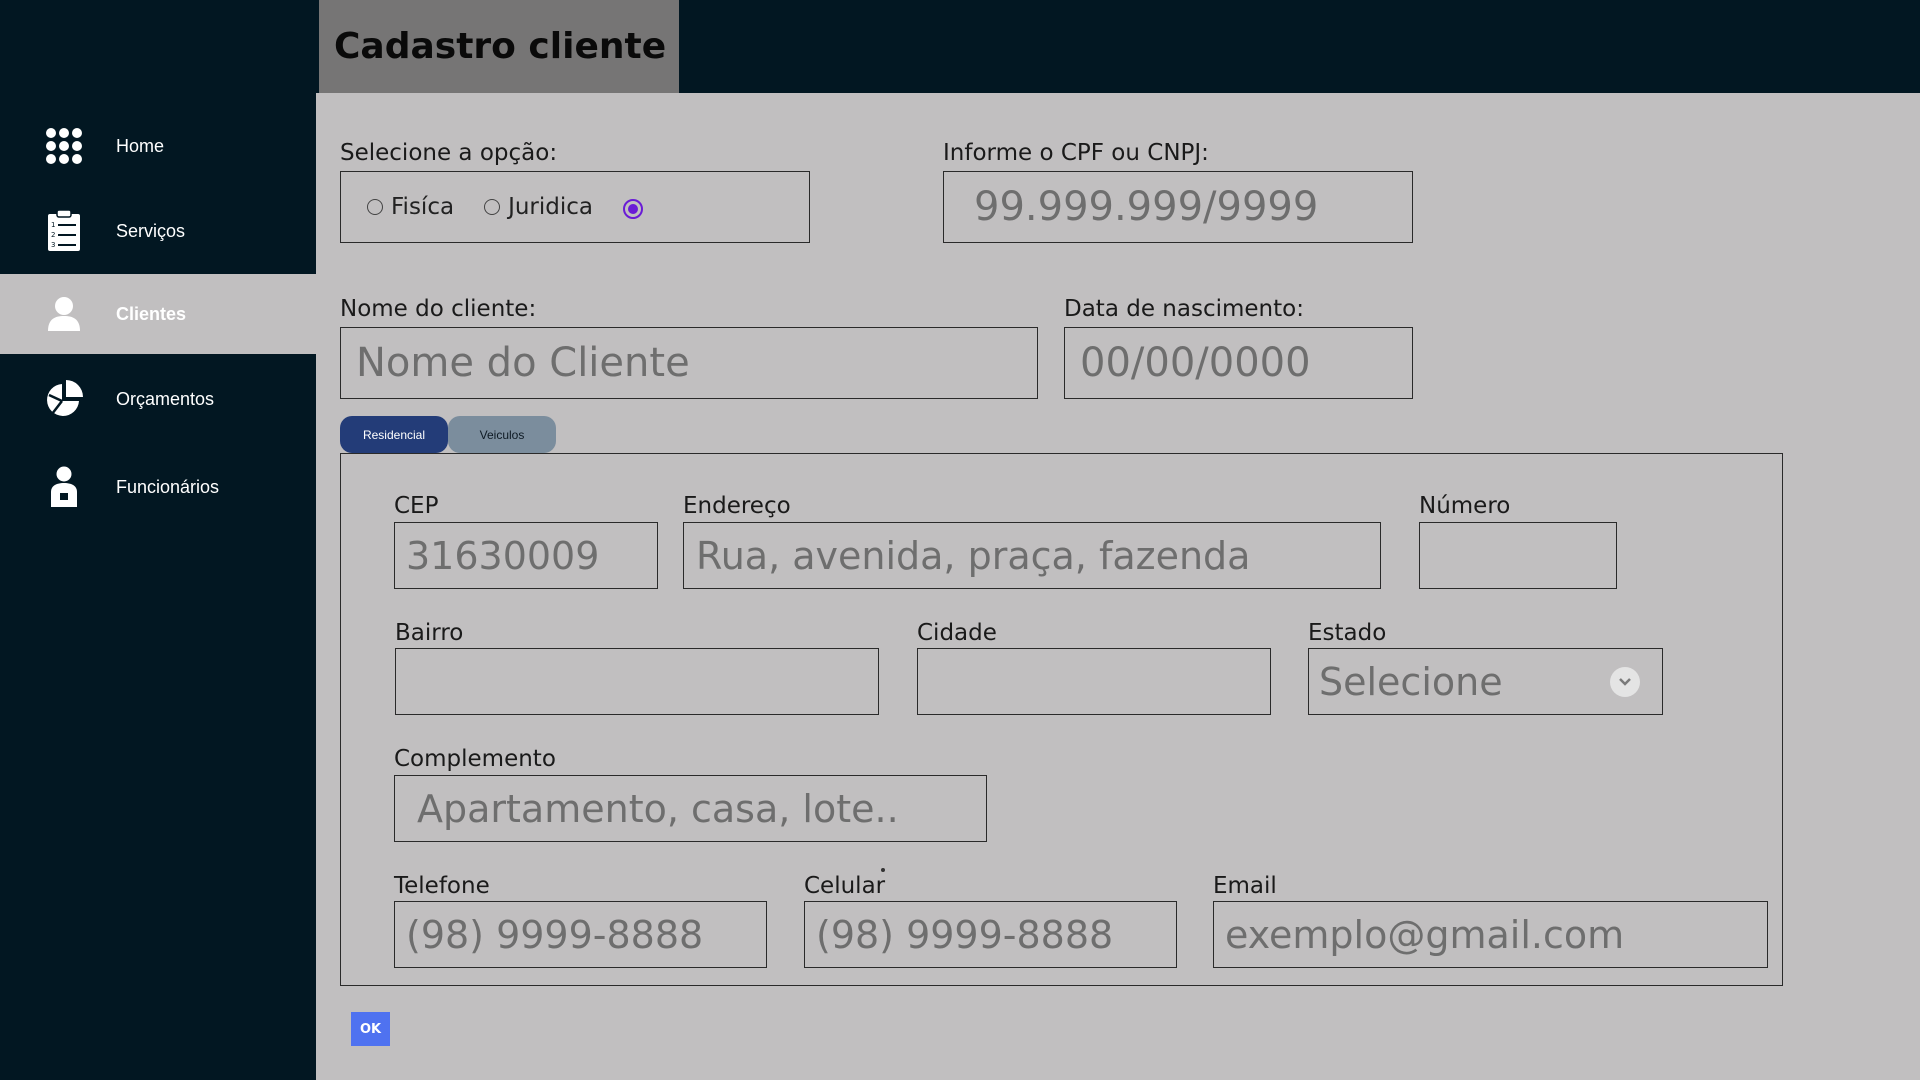 The height and width of the screenshot is (1080, 1920). Describe the element at coordinates (151, 313) in the screenshot. I see `sidebar-item-label: Clientes` at that location.